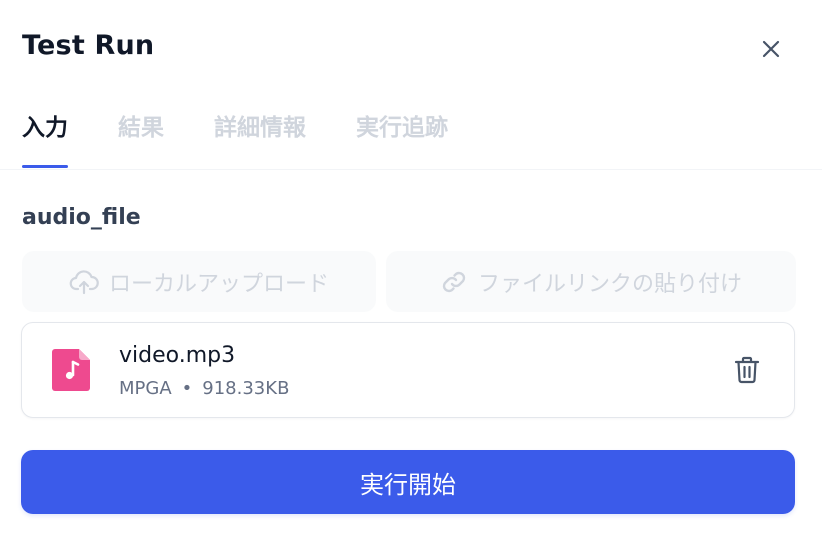 The width and height of the screenshot is (822, 542). What do you see at coordinates (402, 136) in the screenshot?
I see `tab-tracing: 実行追跡` at bounding box center [402, 136].